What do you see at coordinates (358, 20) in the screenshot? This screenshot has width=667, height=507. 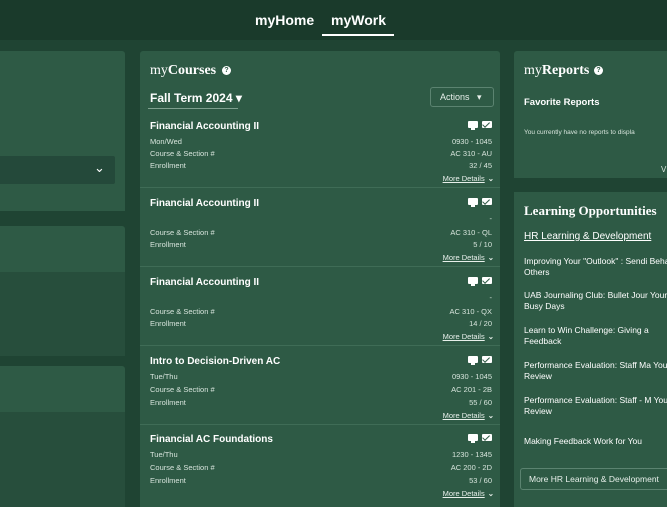 I see `tab-mywork: myWork` at bounding box center [358, 20].